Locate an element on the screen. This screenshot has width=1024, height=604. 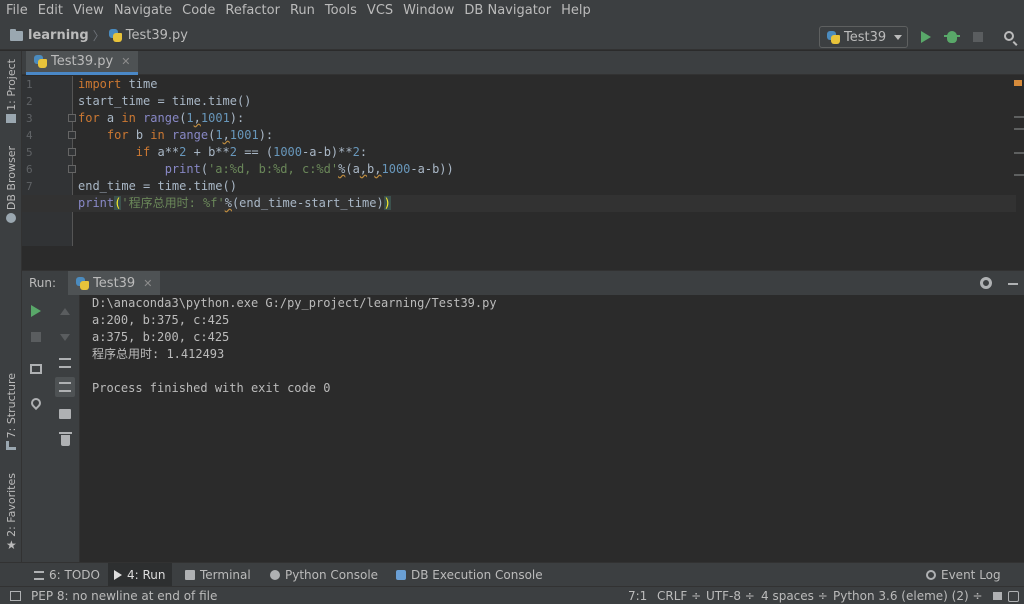
gear-icon is located at coordinates (986, 283).